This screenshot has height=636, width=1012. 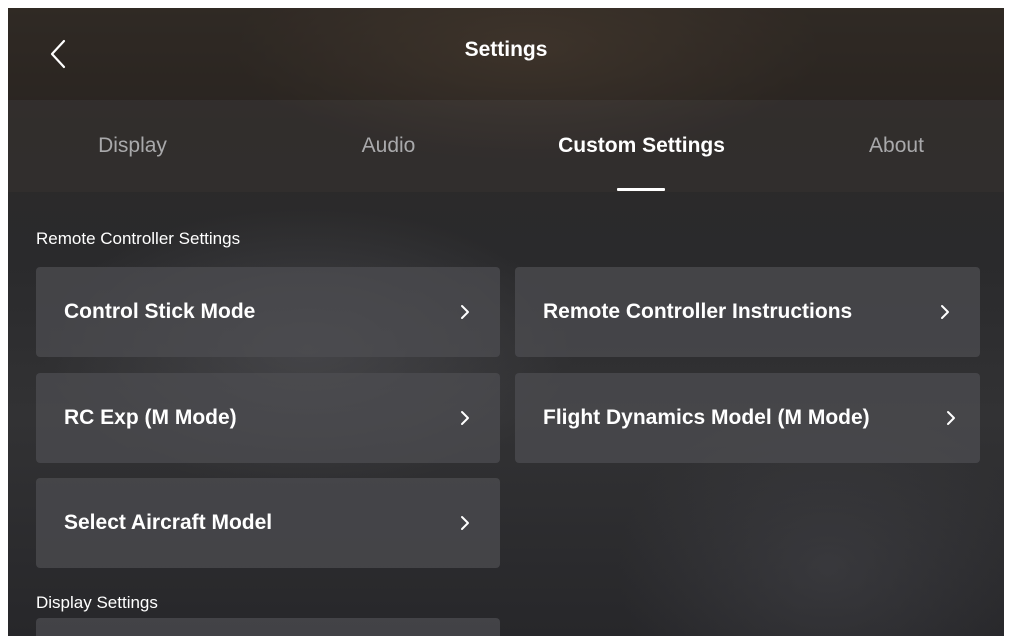 What do you see at coordinates (150, 417) in the screenshot?
I see `item-label: RC Exp (M Mode)` at bounding box center [150, 417].